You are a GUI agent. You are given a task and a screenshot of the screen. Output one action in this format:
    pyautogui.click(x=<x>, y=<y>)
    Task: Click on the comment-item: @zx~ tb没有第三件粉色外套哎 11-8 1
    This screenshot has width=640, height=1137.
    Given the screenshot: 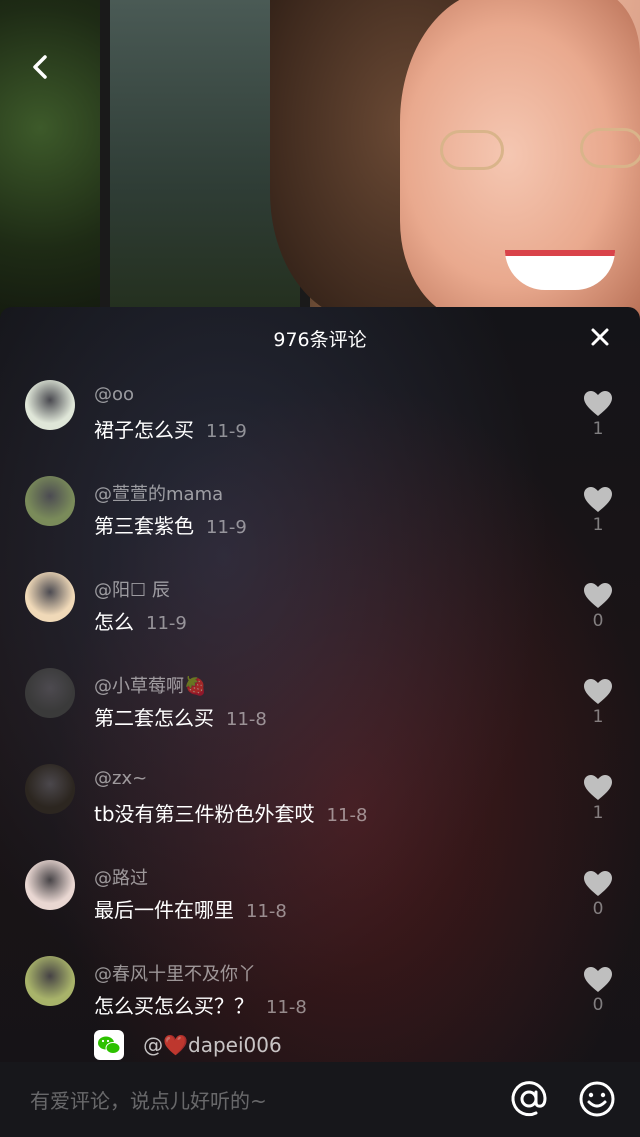 What is the action you would take?
    pyautogui.click(x=320, y=809)
    